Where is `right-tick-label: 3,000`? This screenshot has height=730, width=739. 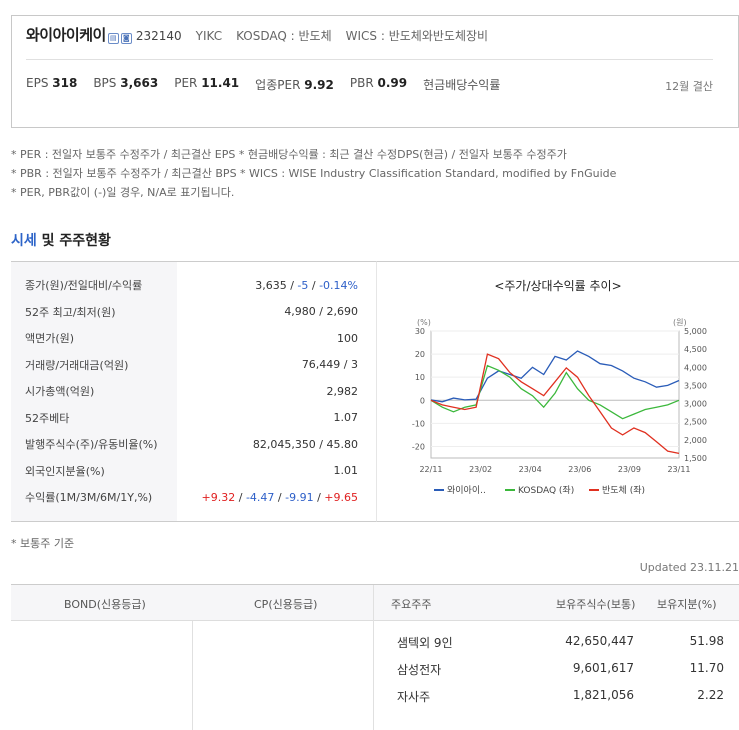 right-tick-label: 3,000 is located at coordinates (695, 404).